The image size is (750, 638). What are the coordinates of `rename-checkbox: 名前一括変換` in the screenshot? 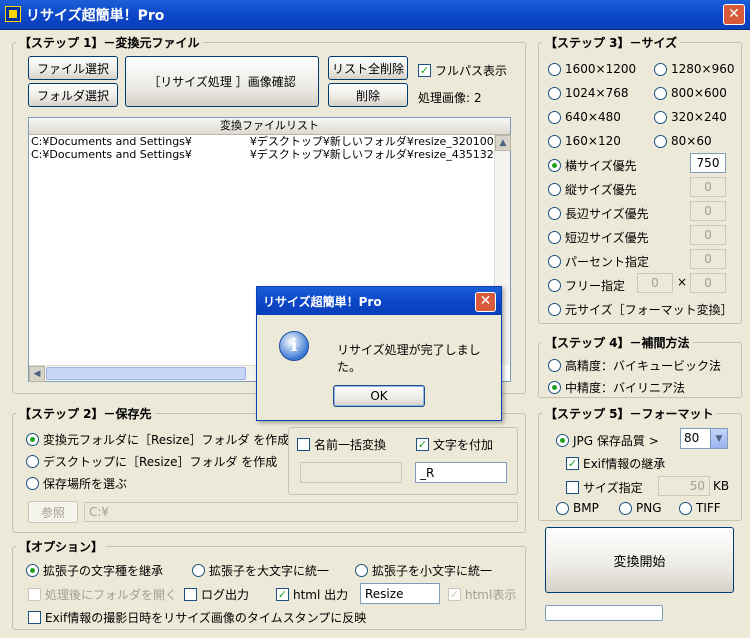 It's located at (341, 444).